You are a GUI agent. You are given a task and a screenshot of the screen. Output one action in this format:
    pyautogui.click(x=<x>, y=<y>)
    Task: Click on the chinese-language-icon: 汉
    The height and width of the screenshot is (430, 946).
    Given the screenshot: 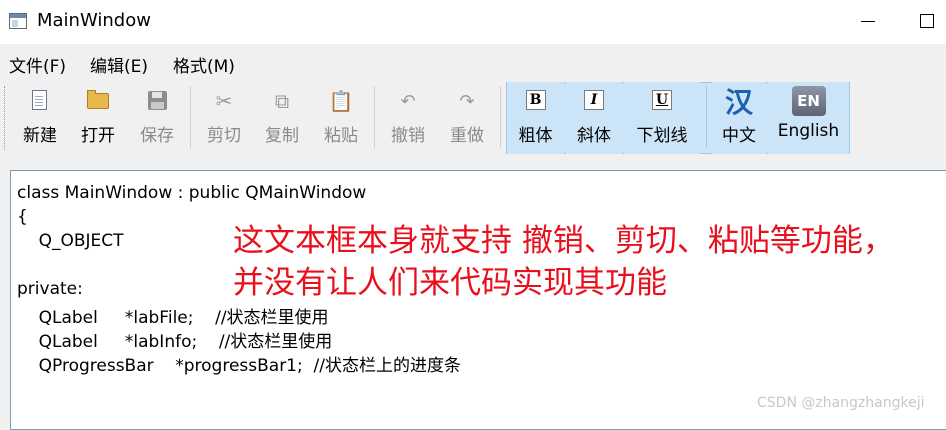 What is the action you would take?
    pyautogui.click(x=738, y=102)
    